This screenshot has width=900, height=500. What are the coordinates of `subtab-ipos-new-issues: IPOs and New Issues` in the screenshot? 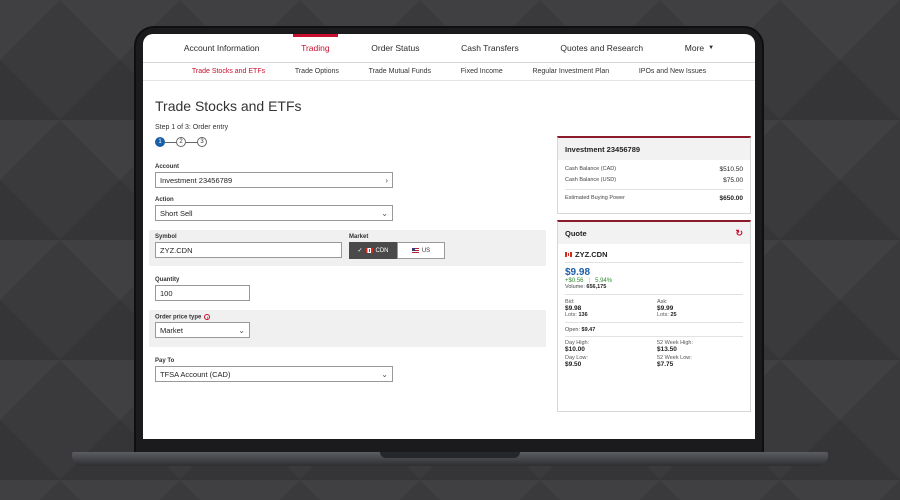 It's located at (672, 71).